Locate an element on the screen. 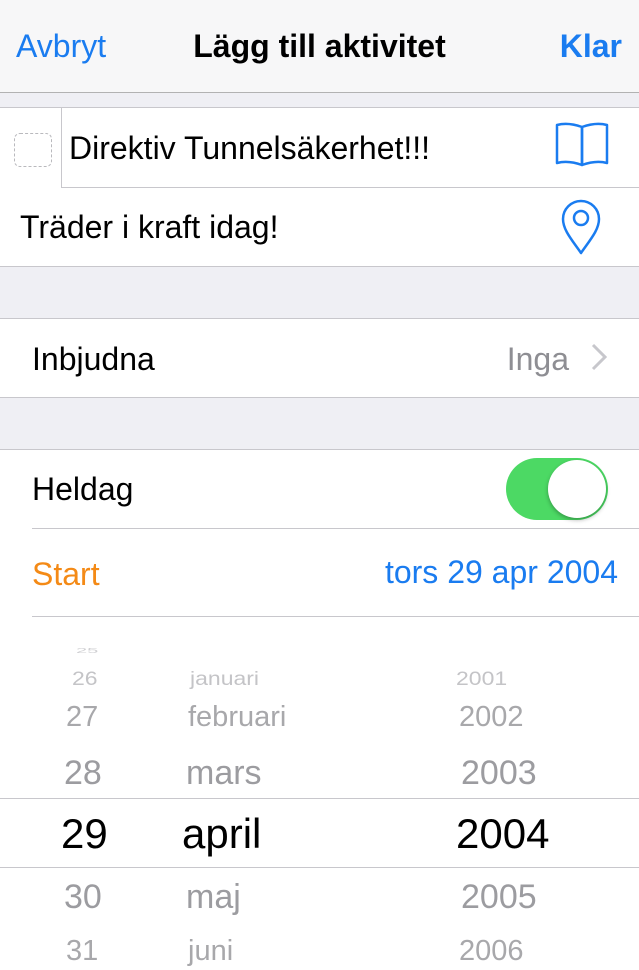 This screenshot has width=639, height=970. picker-day-partial: 25 is located at coordinates (87, 651).